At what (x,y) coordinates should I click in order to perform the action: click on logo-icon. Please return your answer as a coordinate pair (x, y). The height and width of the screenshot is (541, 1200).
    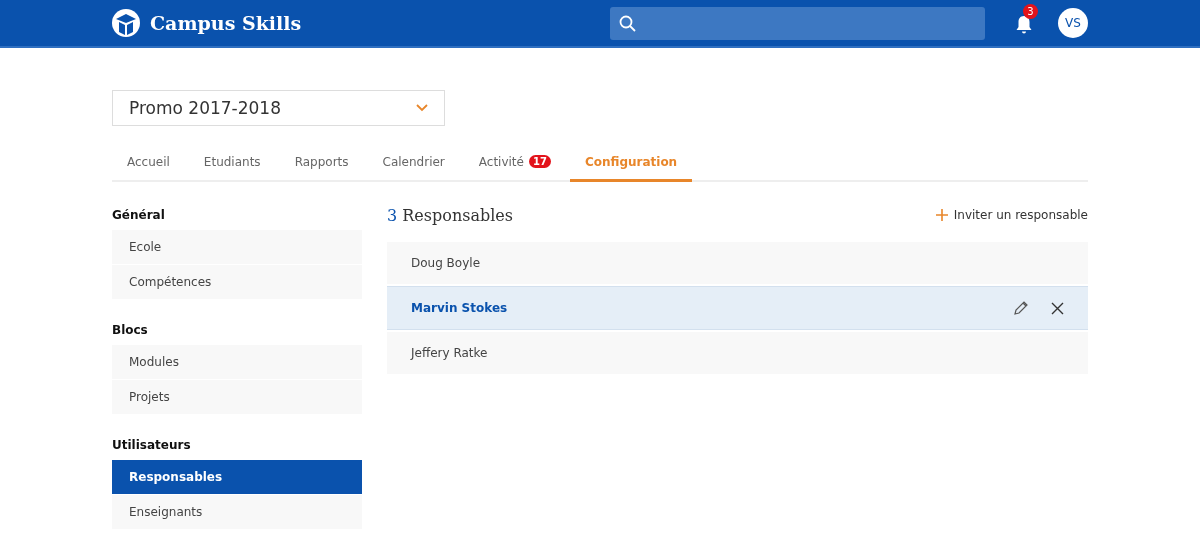
    Looking at the image, I should click on (126, 23).